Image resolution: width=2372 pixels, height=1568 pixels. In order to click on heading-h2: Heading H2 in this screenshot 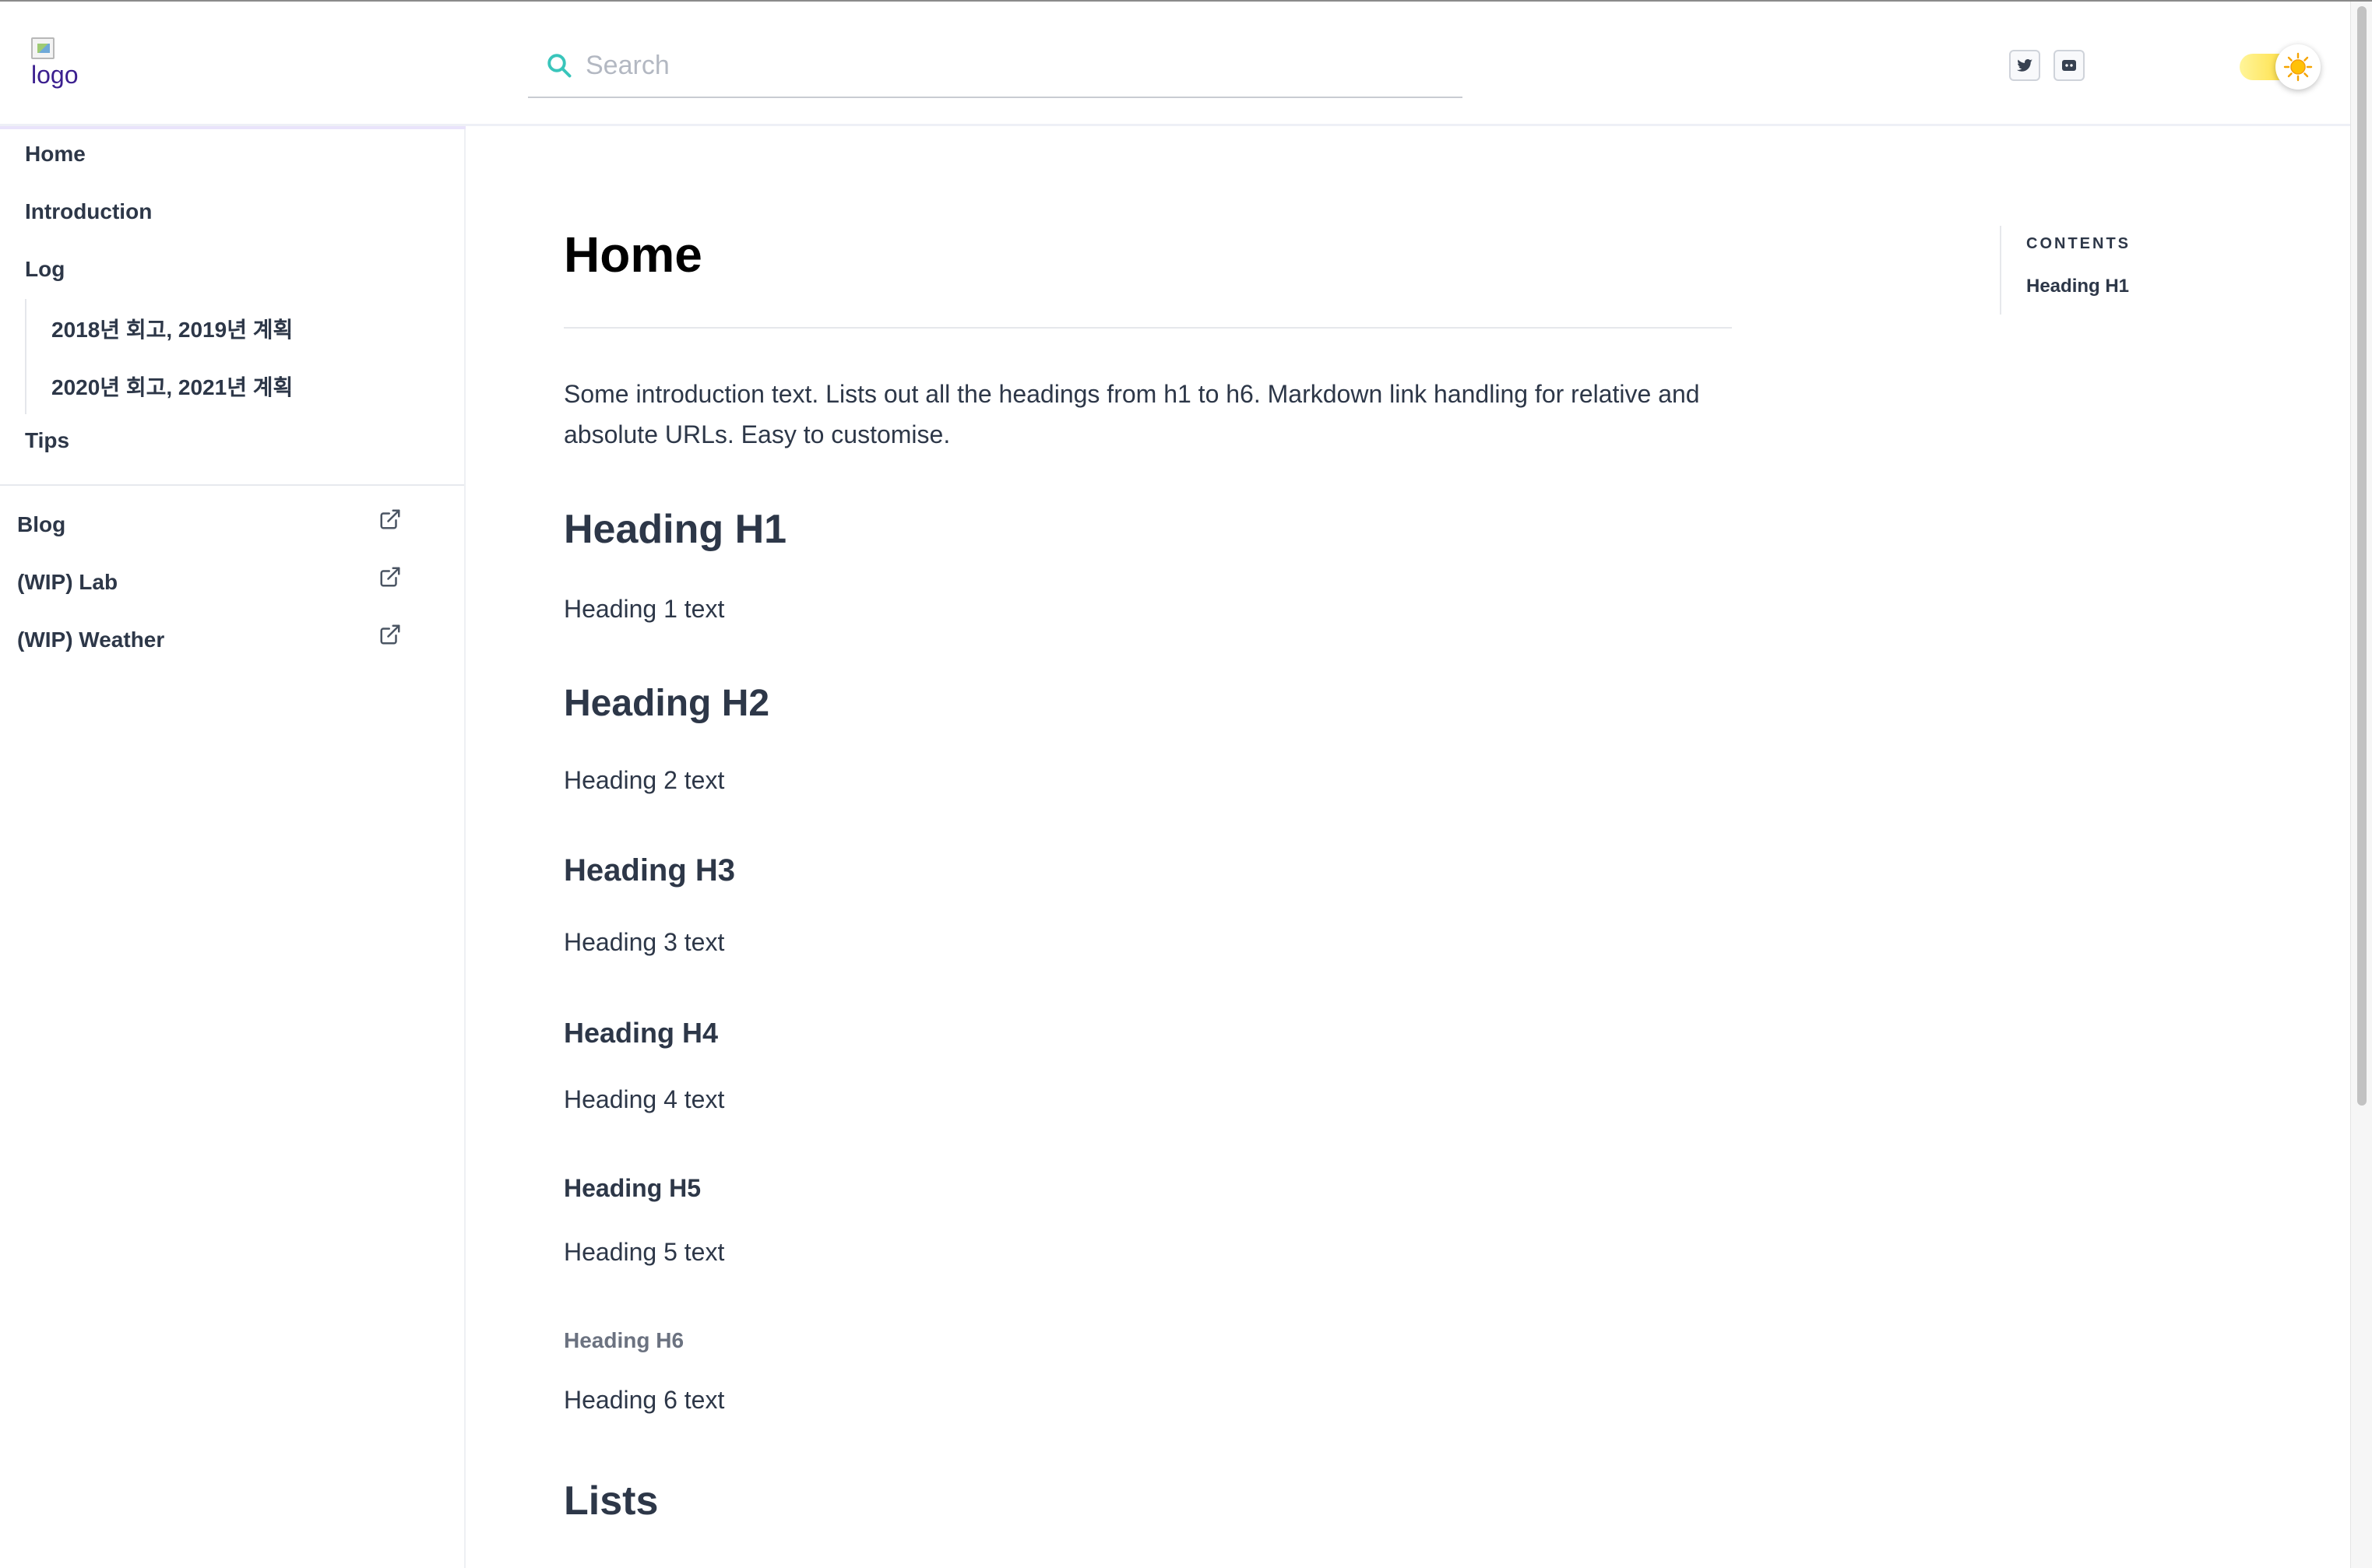, I will do `click(667, 703)`.